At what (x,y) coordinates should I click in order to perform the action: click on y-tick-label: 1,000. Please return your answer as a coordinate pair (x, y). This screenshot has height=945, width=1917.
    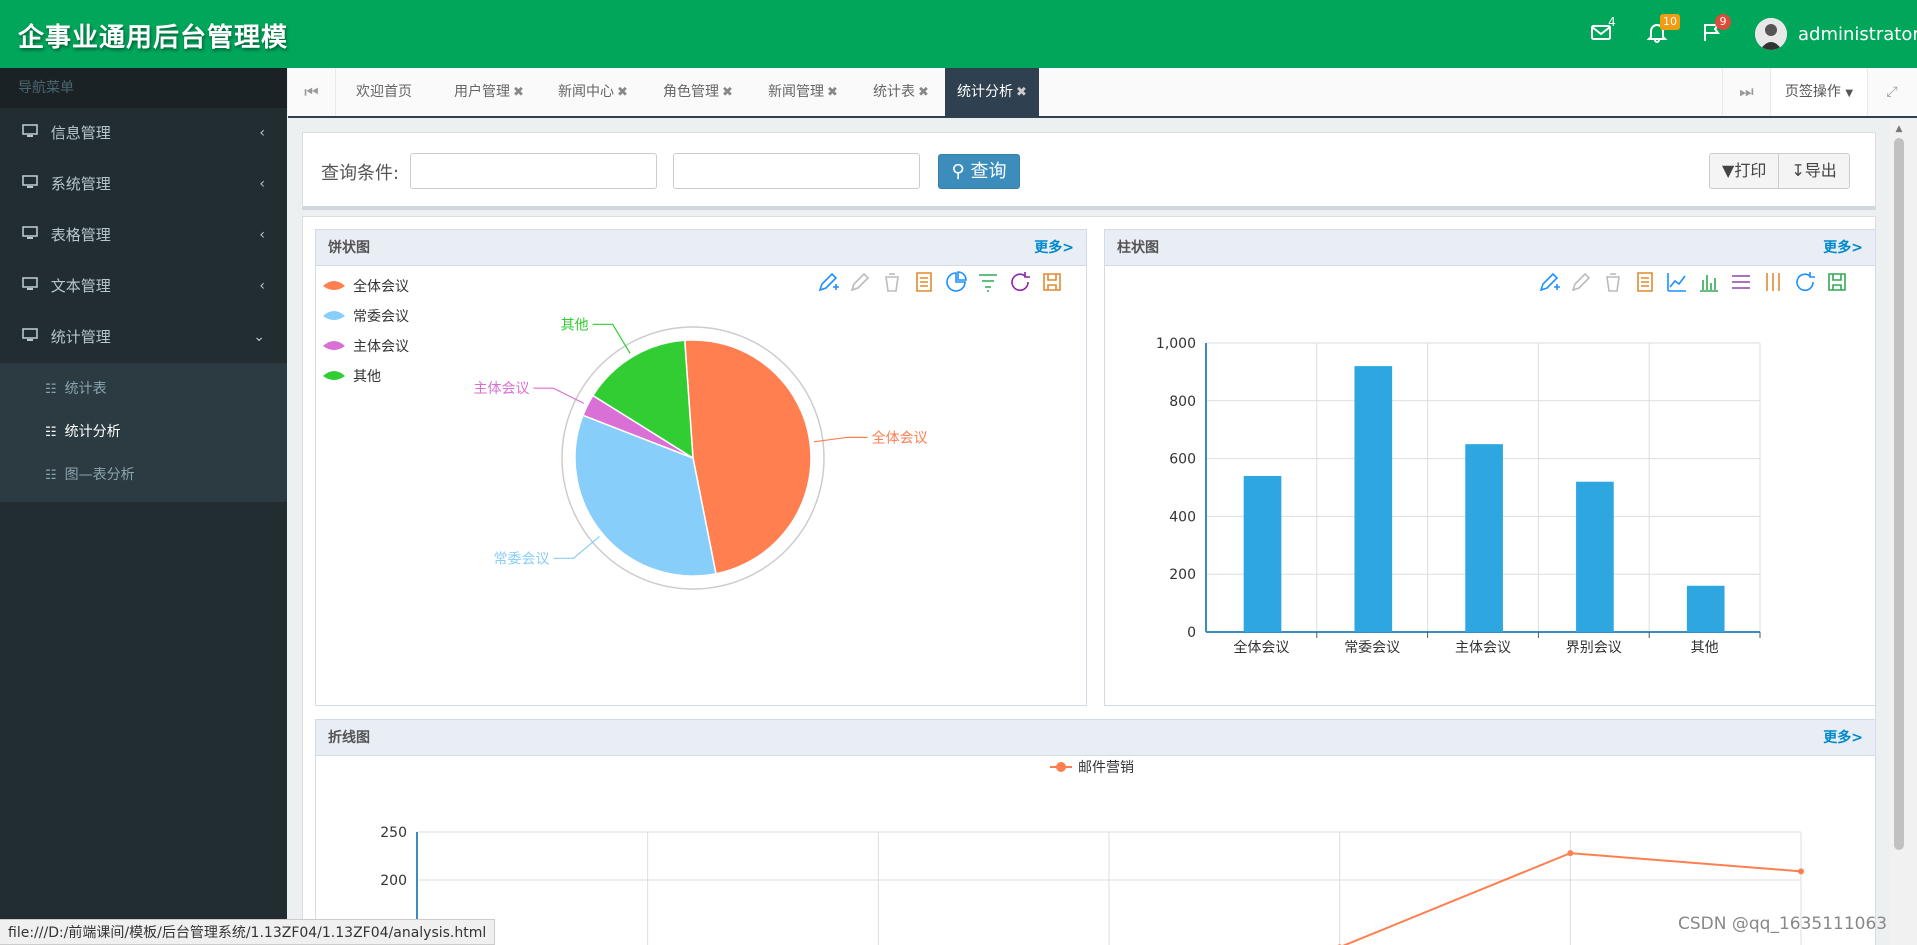
    Looking at the image, I should click on (1176, 344).